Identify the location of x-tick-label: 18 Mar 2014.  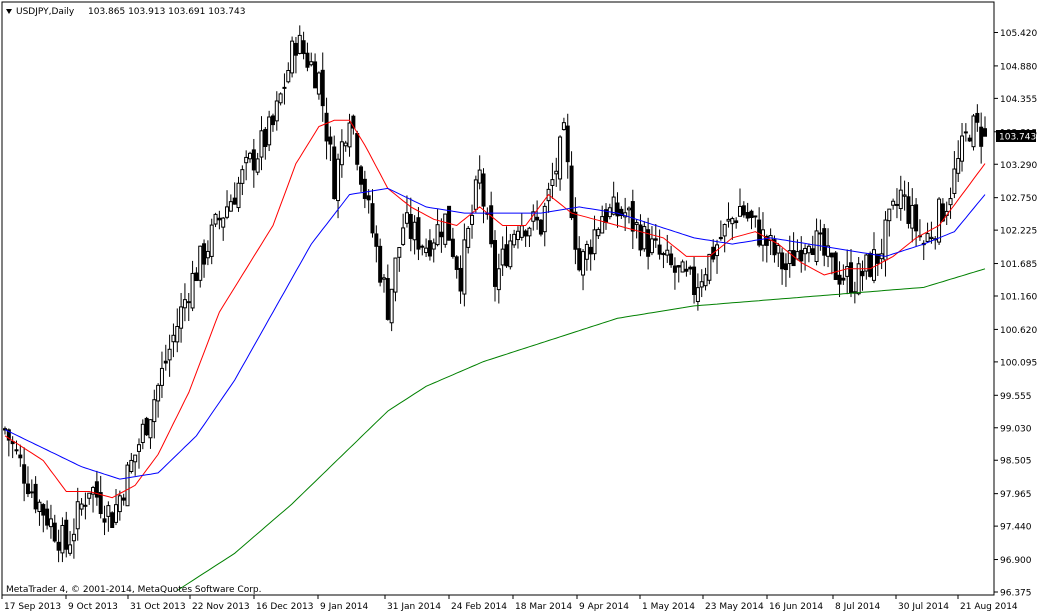
(543, 607).